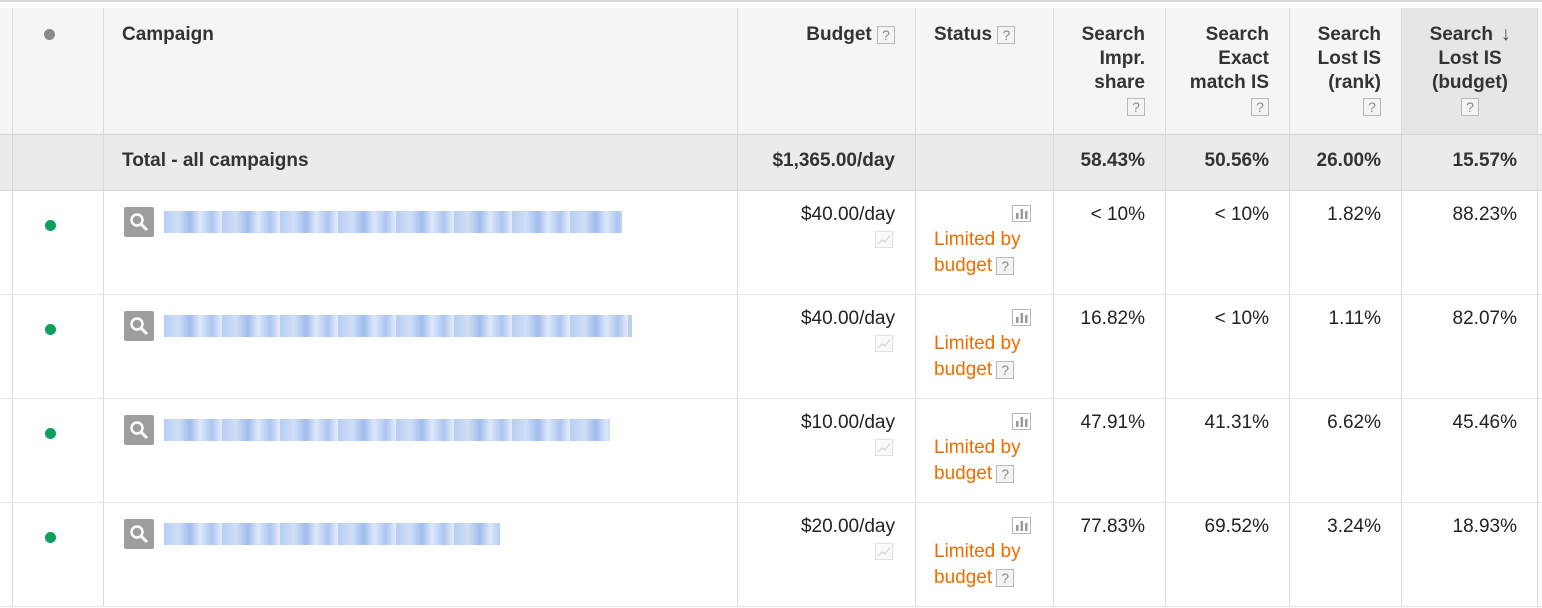  I want to click on row-lost-rank-cell: 1.82%, so click(1345, 242).